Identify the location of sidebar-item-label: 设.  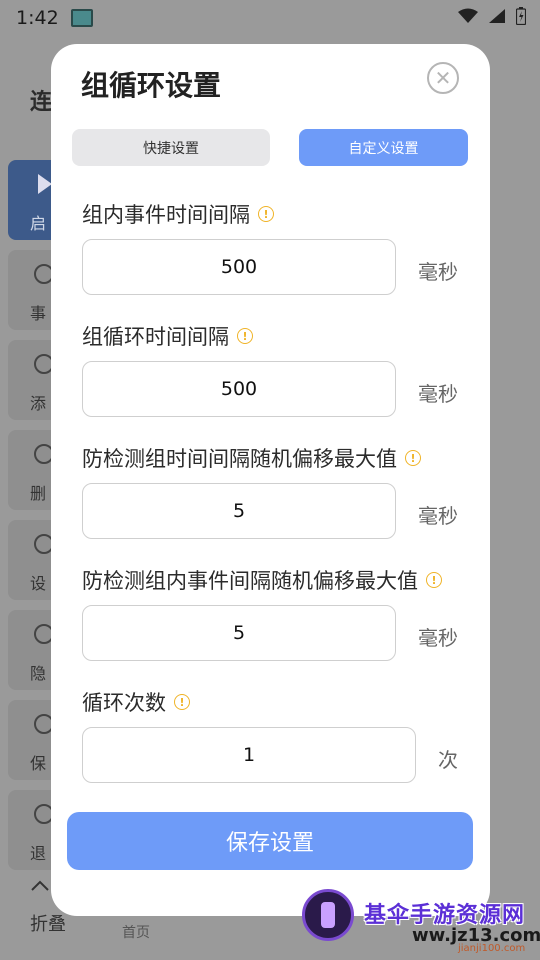
(38, 583).